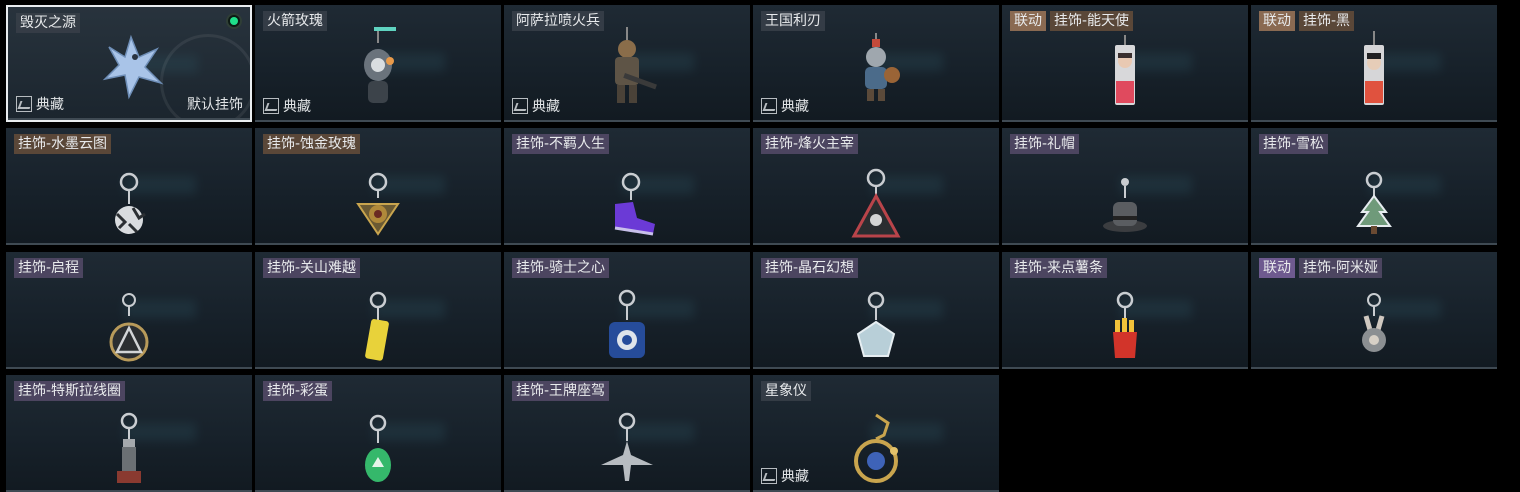 The width and height of the screenshot is (1520, 492). I want to click on yellow-bar-charm-icon, so click(378, 318).